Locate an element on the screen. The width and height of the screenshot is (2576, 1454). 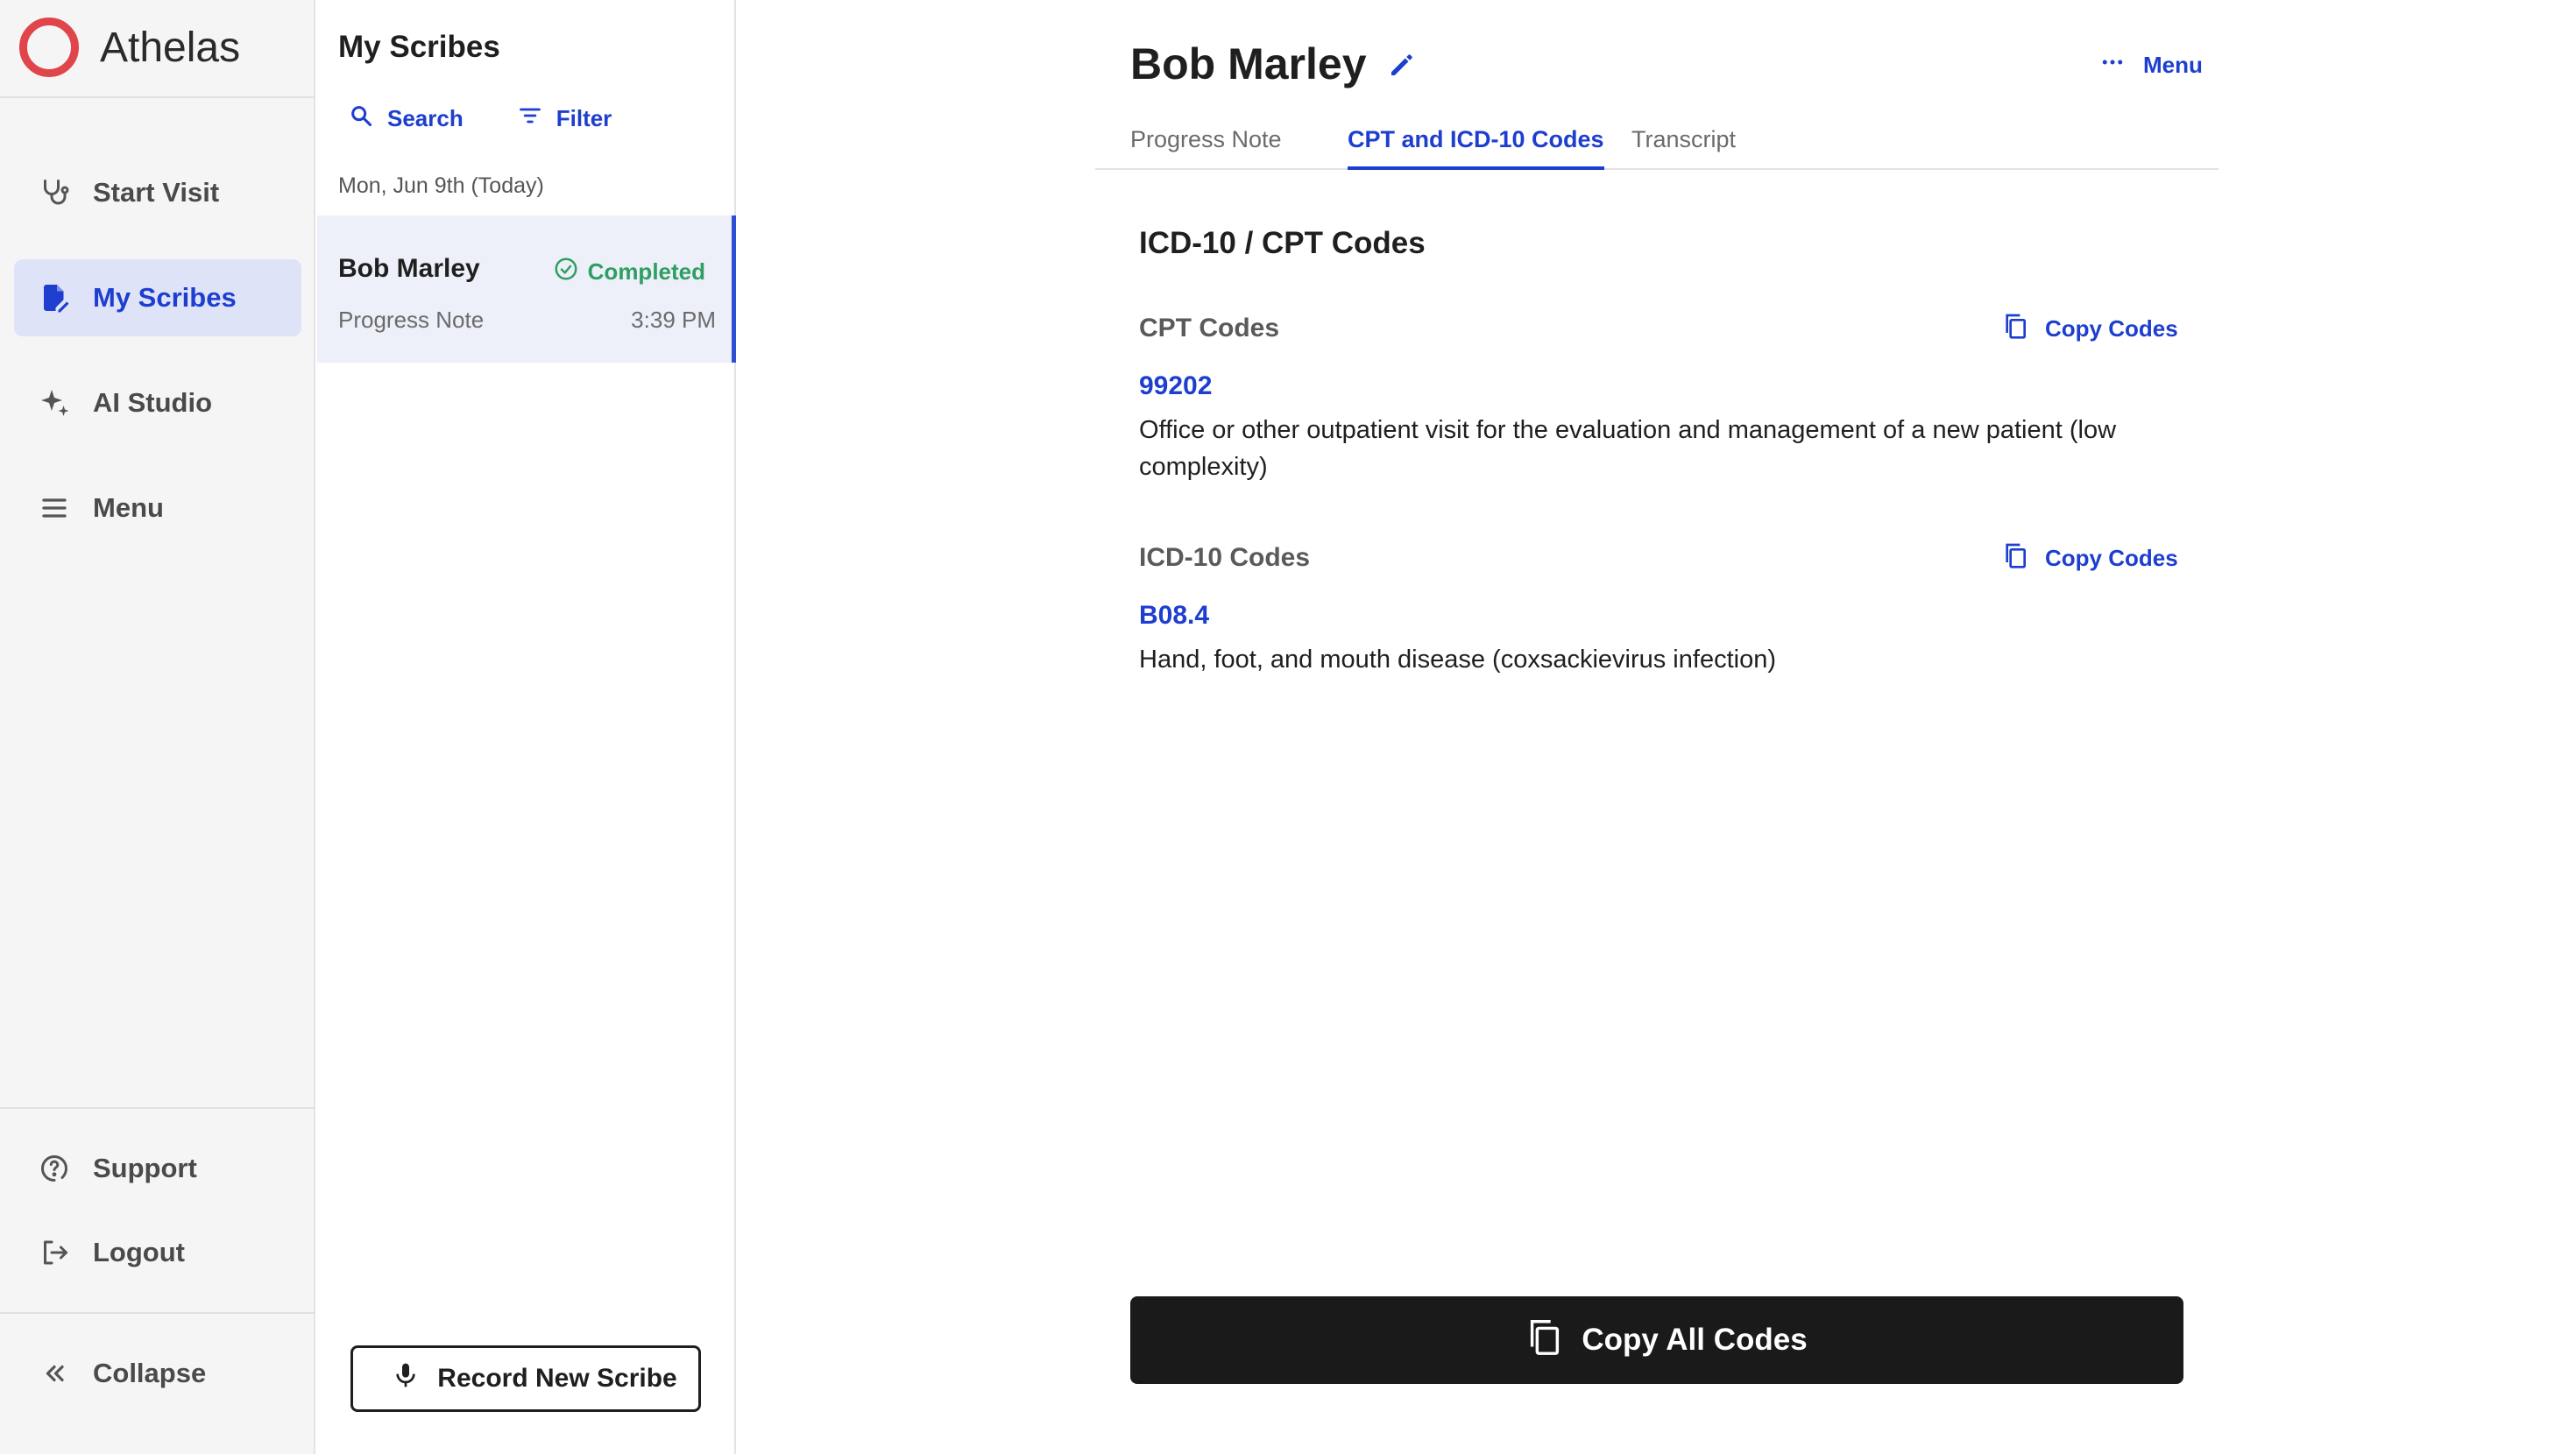
search-label: Search is located at coordinates (425, 118).